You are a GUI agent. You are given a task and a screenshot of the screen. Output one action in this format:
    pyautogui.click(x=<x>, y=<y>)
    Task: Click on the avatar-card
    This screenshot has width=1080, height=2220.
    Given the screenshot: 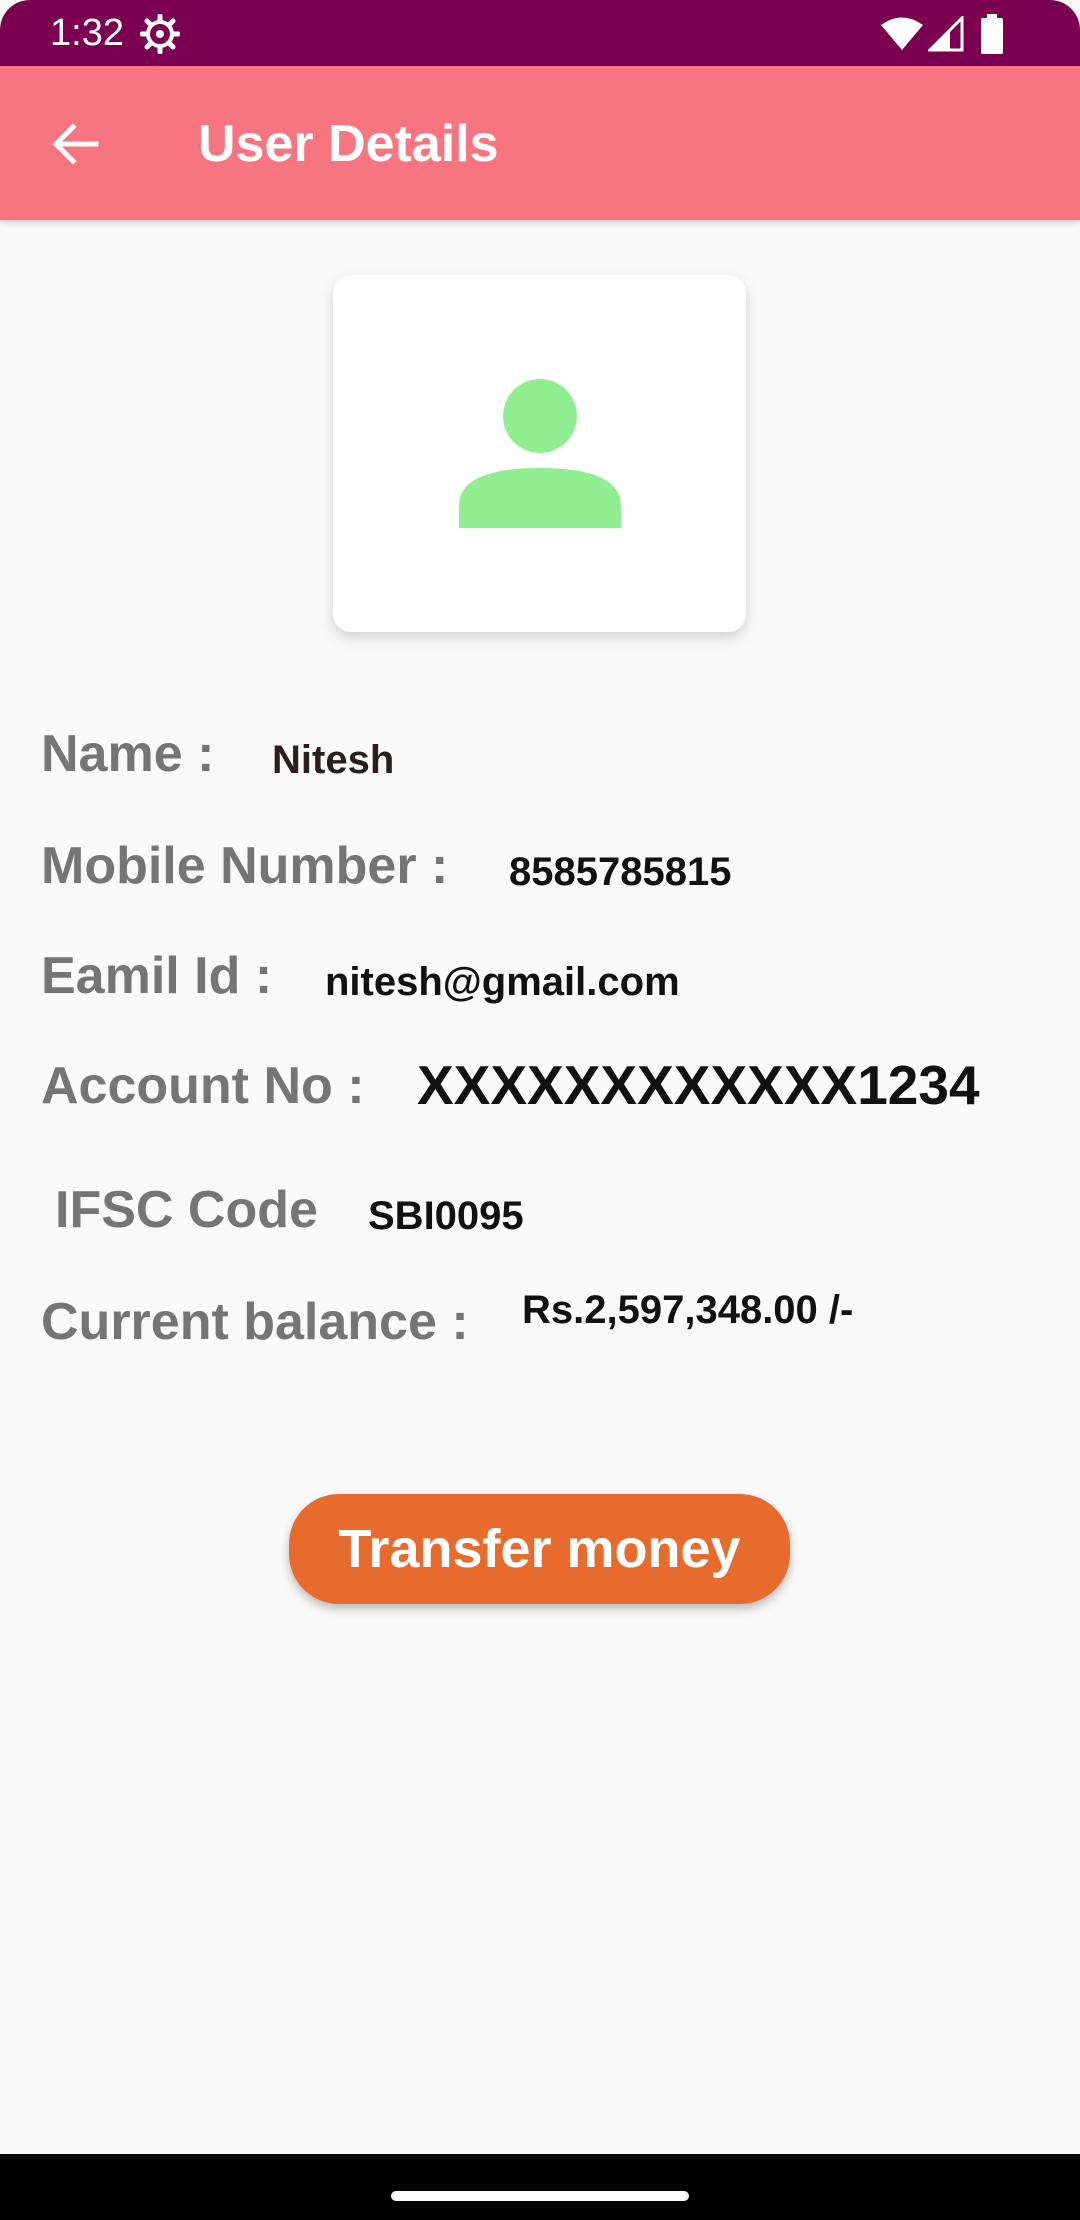 What is the action you would take?
    pyautogui.click(x=539, y=453)
    